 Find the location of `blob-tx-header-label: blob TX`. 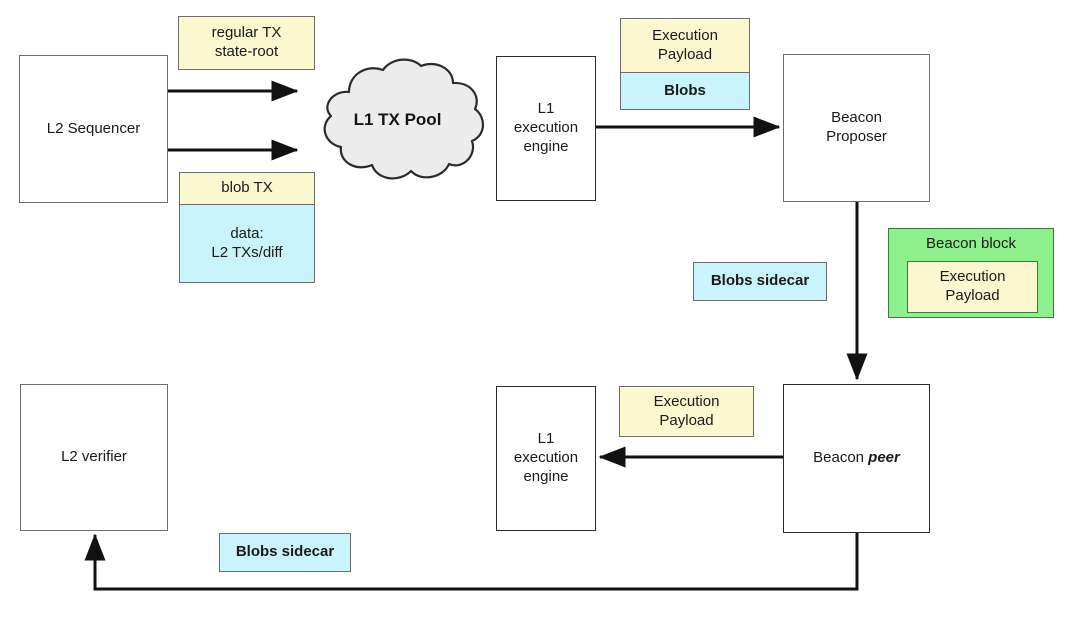

blob-tx-header-label: blob TX is located at coordinates (247, 188).